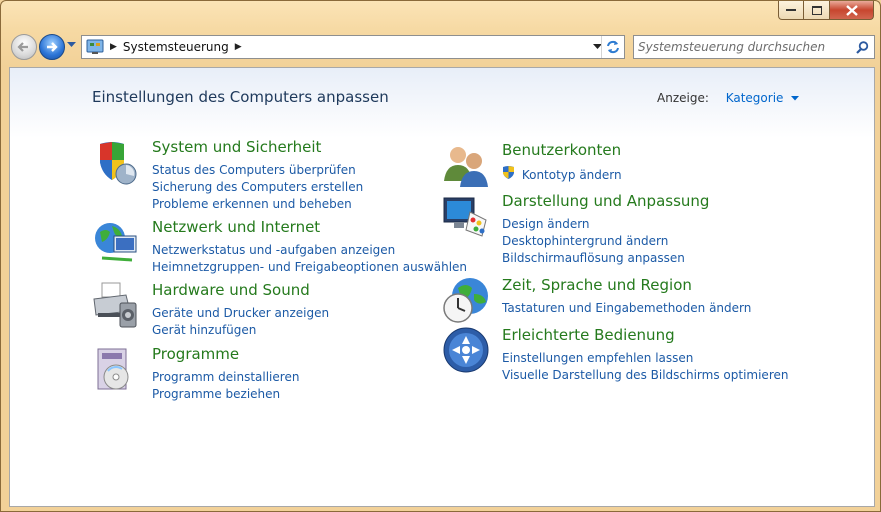  What do you see at coordinates (309, 250) in the screenshot?
I see `link-network-status: Netzwerkstatus und -aufgaben anzeigen` at bounding box center [309, 250].